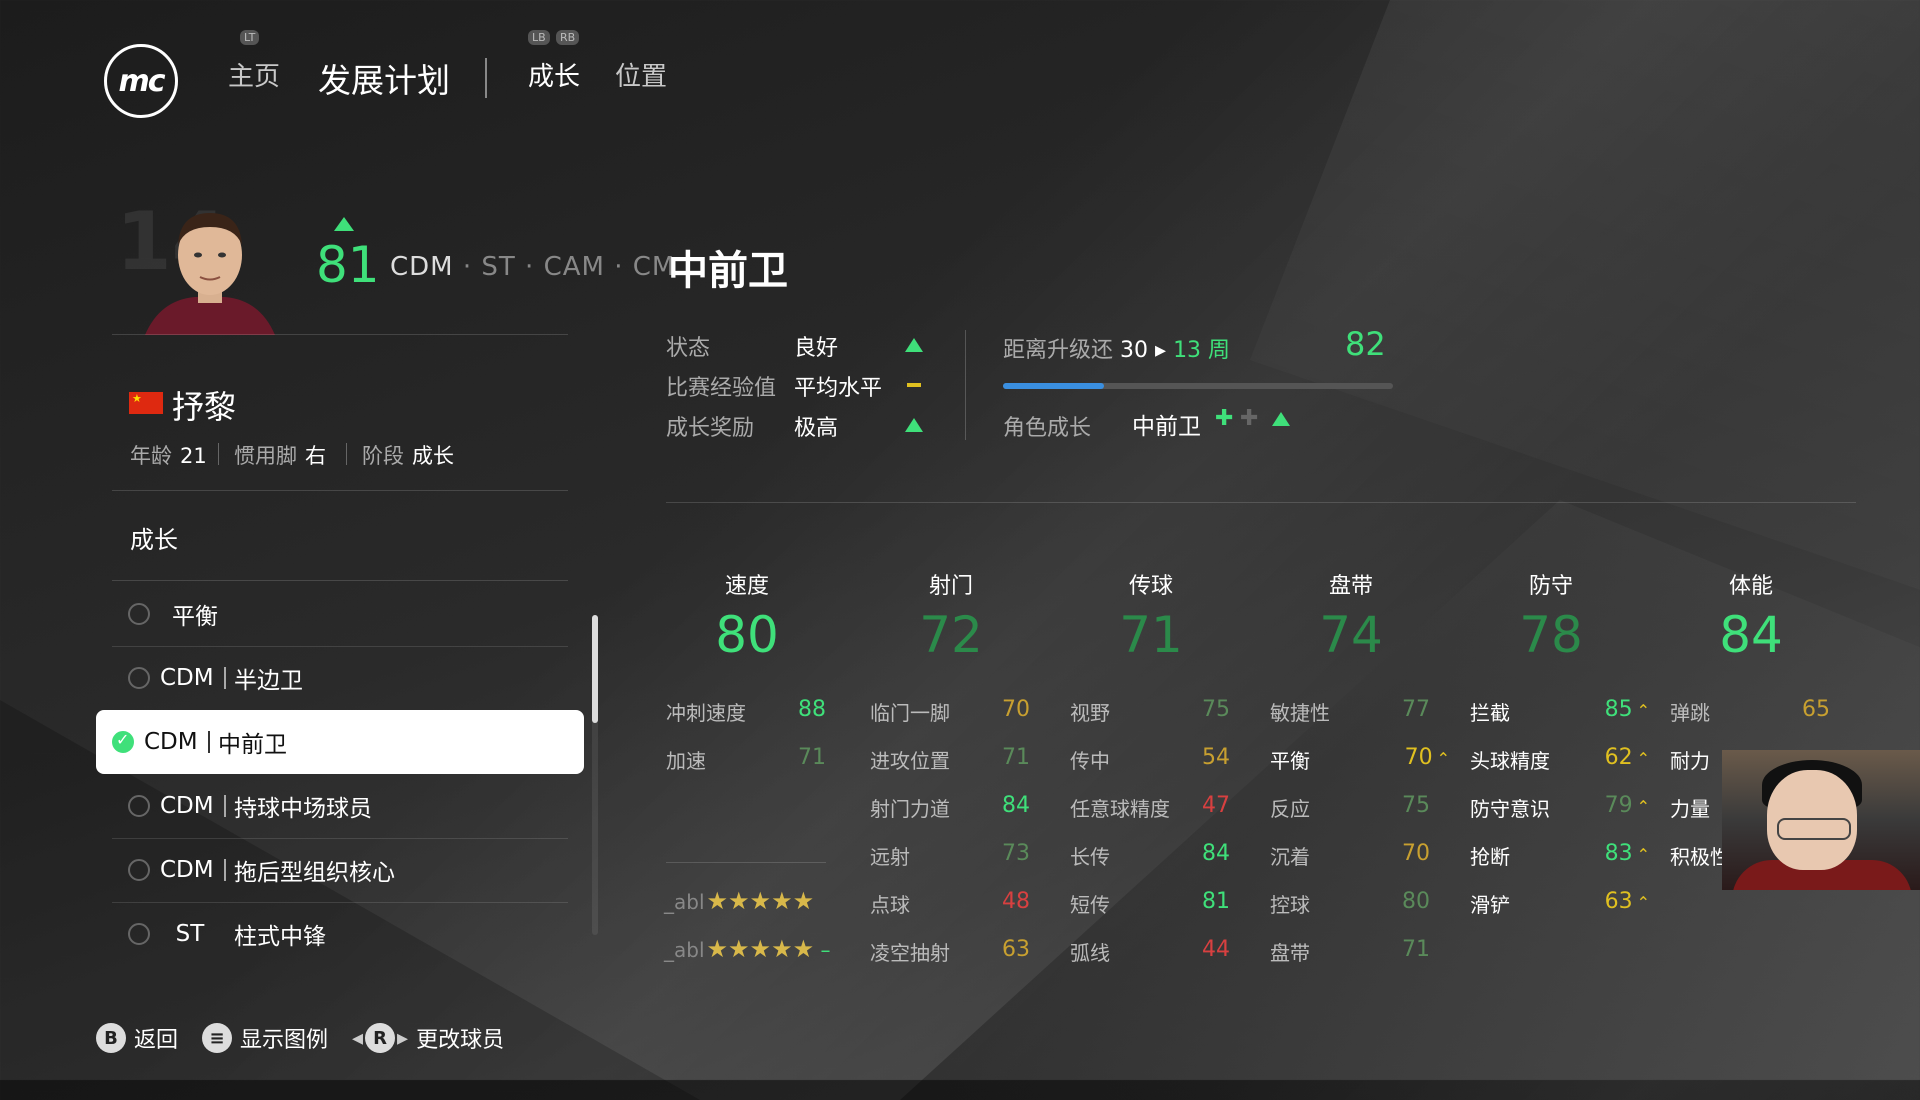 The height and width of the screenshot is (1100, 1920). What do you see at coordinates (950, 855) in the screenshot?
I see `attr-long-shots: 远射 73` at bounding box center [950, 855].